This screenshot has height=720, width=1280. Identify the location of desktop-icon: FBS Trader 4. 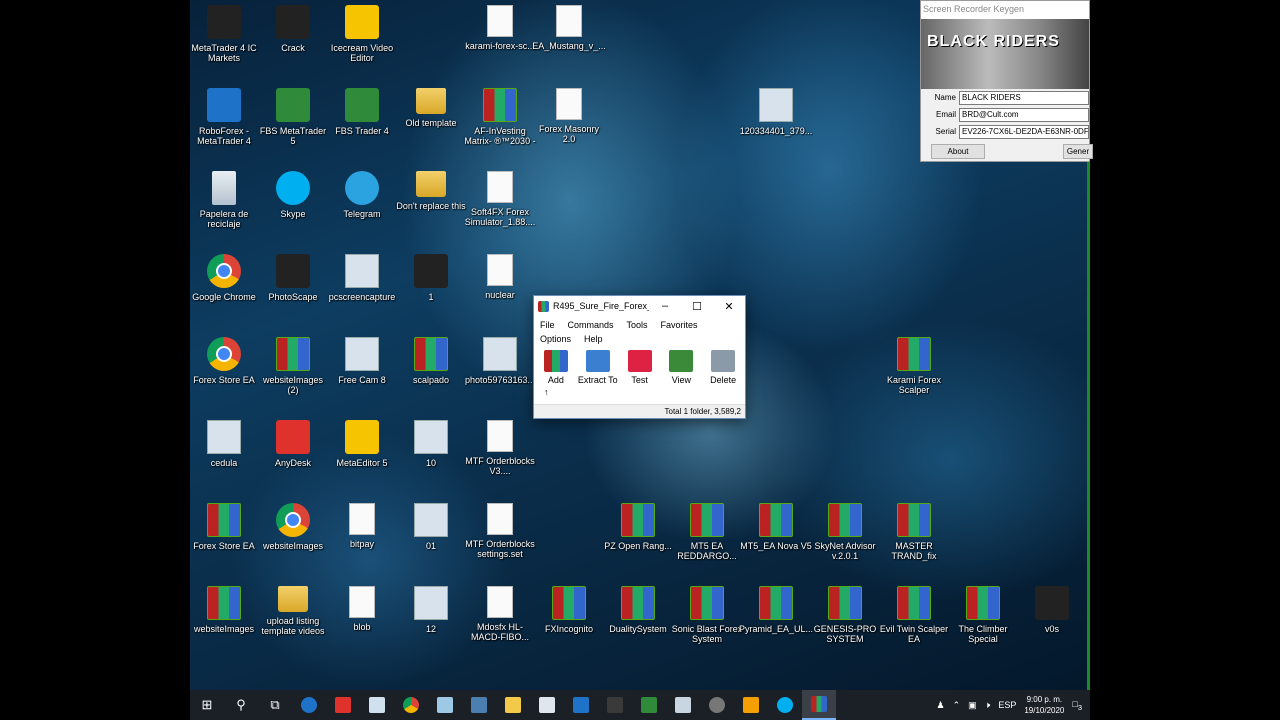
(362, 112).